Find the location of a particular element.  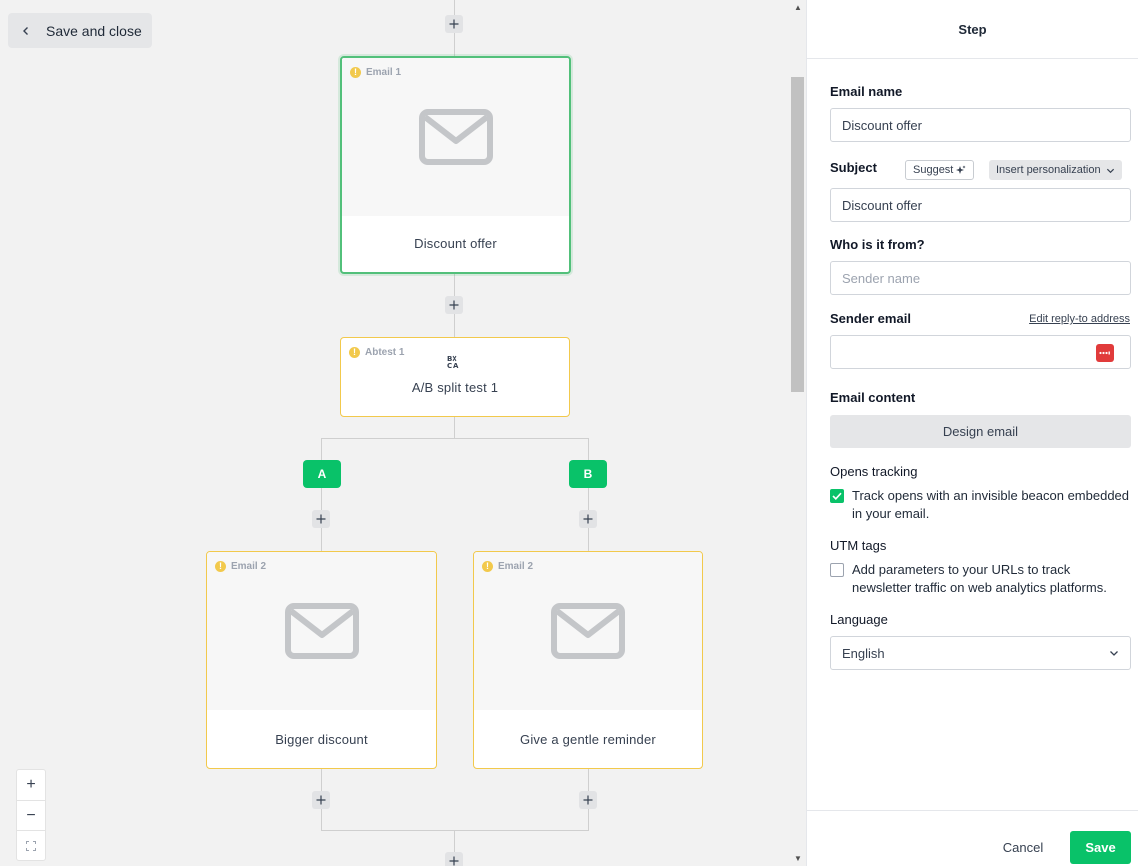

checkmark-icon is located at coordinates (837, 496).